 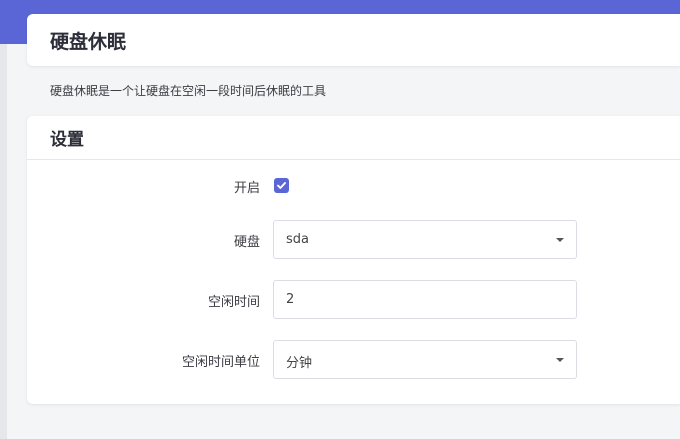 I want to click on idle-time-input: 2, so click(x=425, y=299).